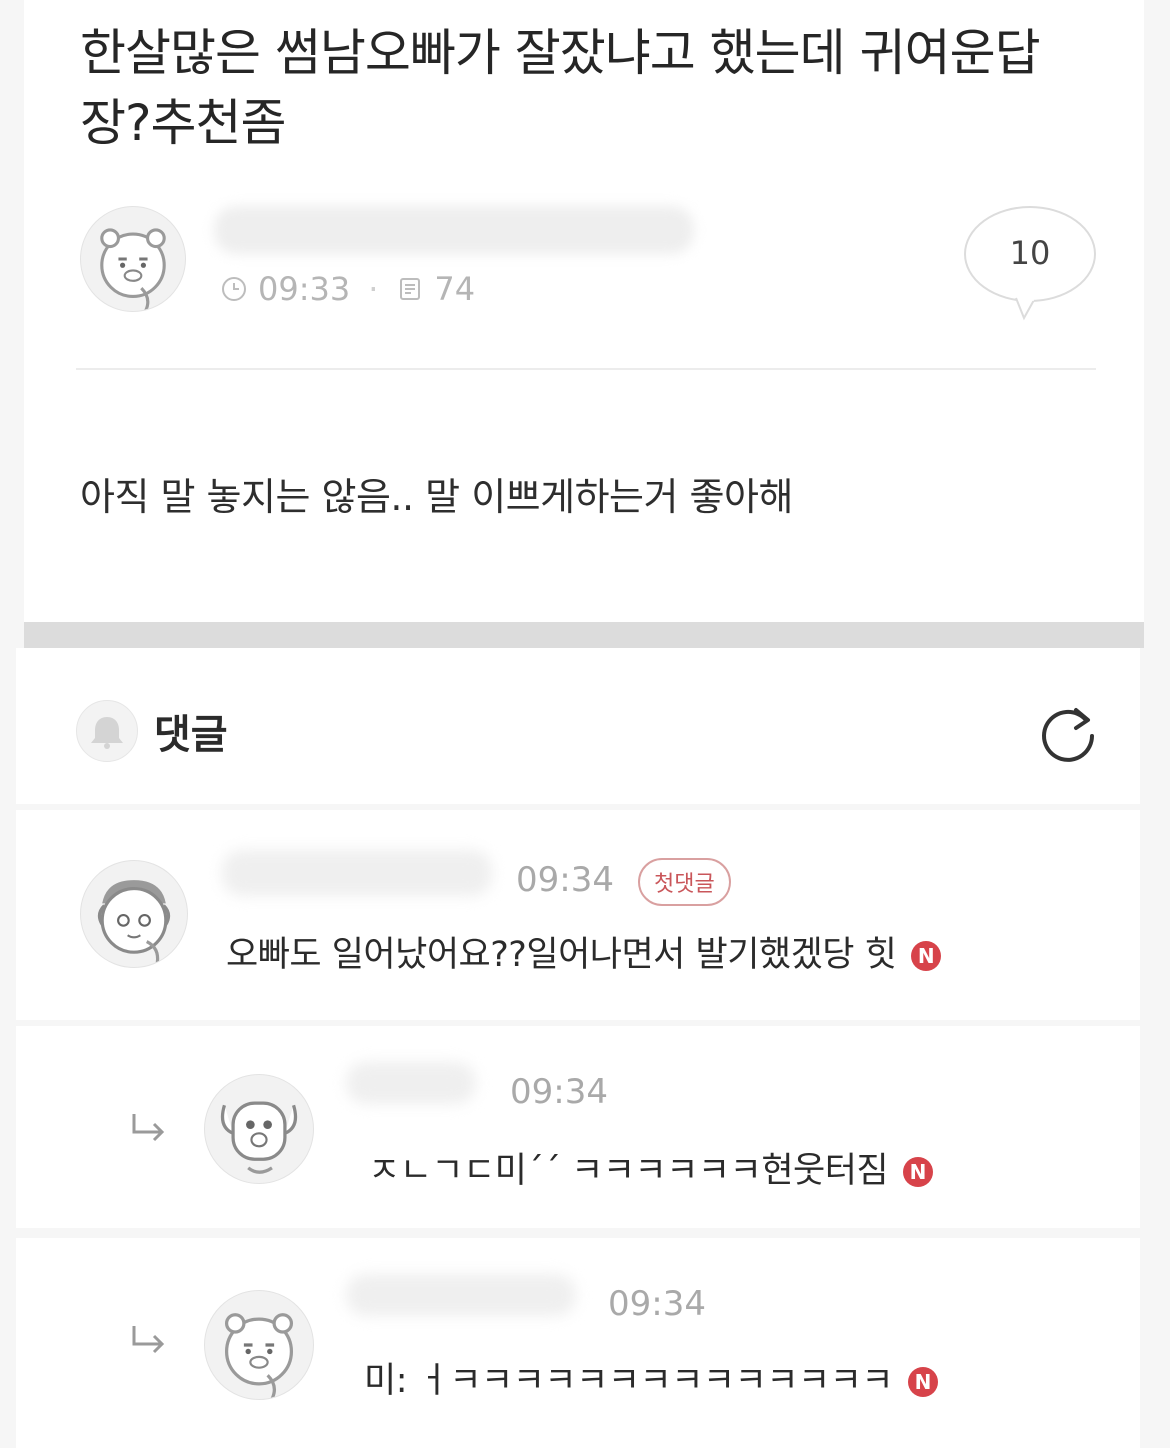 The width and height of the screenshot is (1170, 1448). I want to click on comment-count: 10, so click(1030, 253).